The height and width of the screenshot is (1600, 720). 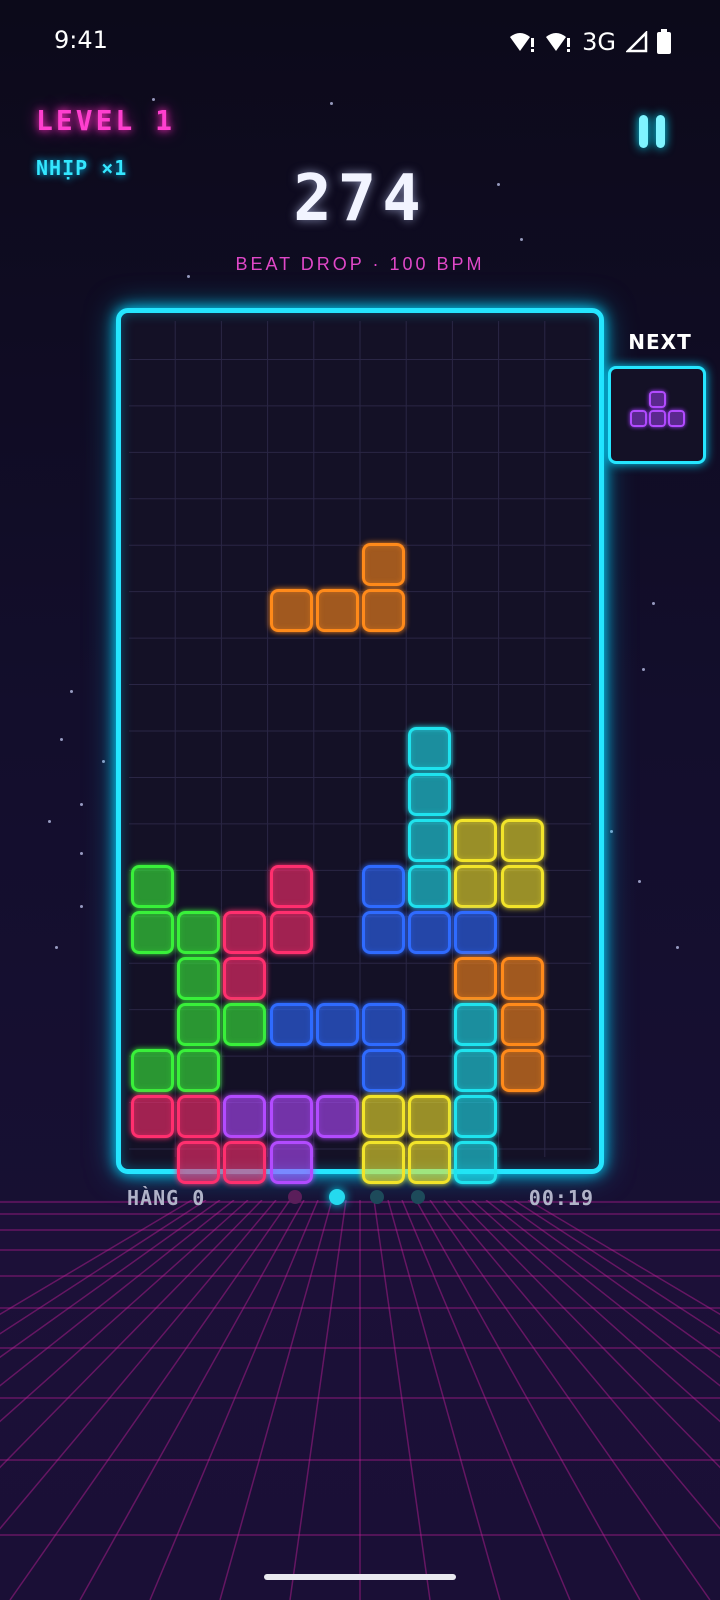 What do you see at coordinates (360, 199) in the screenshot?
I see `score: 274` at bounding box center [360, 199].